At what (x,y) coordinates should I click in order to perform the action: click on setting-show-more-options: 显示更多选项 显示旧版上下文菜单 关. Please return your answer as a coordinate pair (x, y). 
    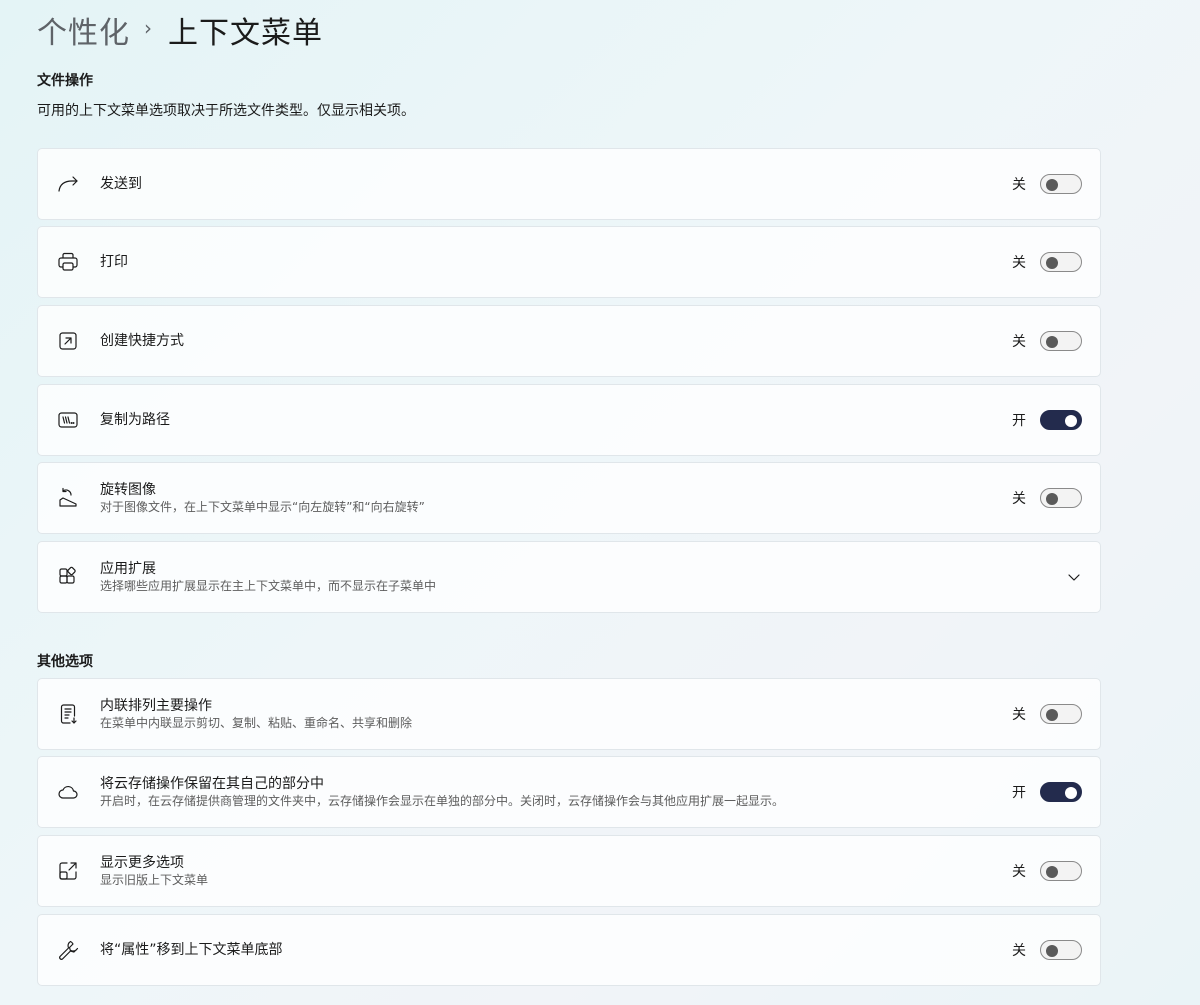
    Looking at the image, I should click on (569, 871).